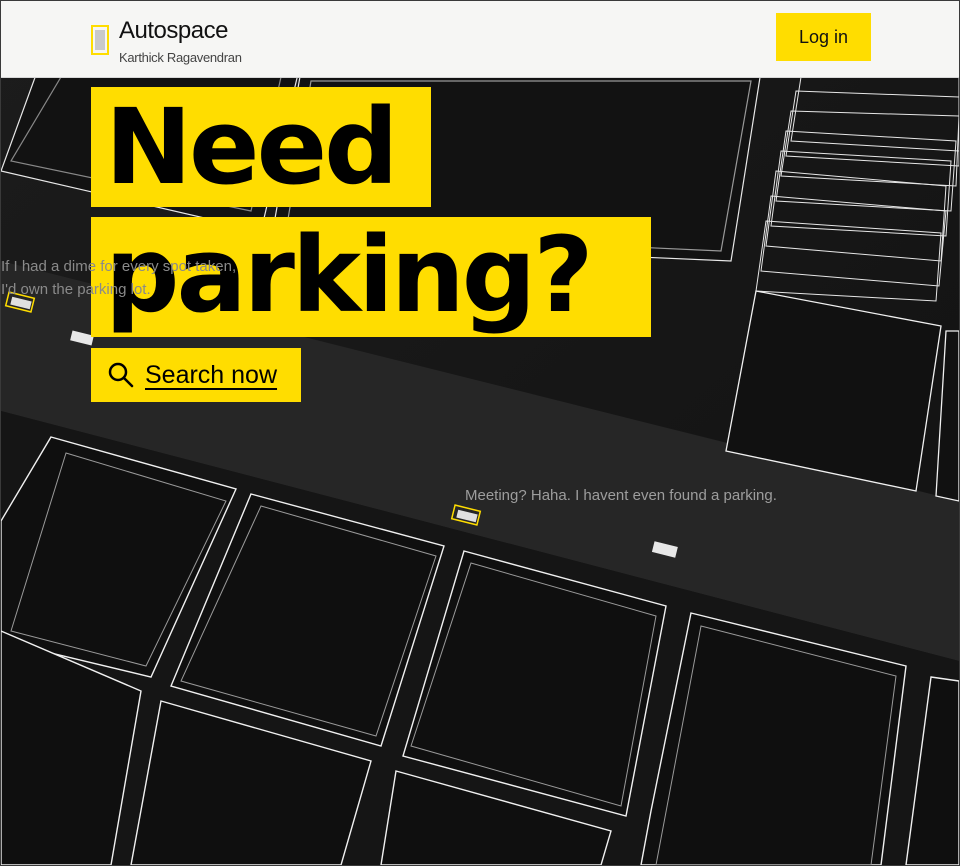 The width and height of the screenshot is (960, 866). What do you see at coordinates (173, 30) in the screenshot?
I see `app-title: Autospace` at bounding box center [173, 30].